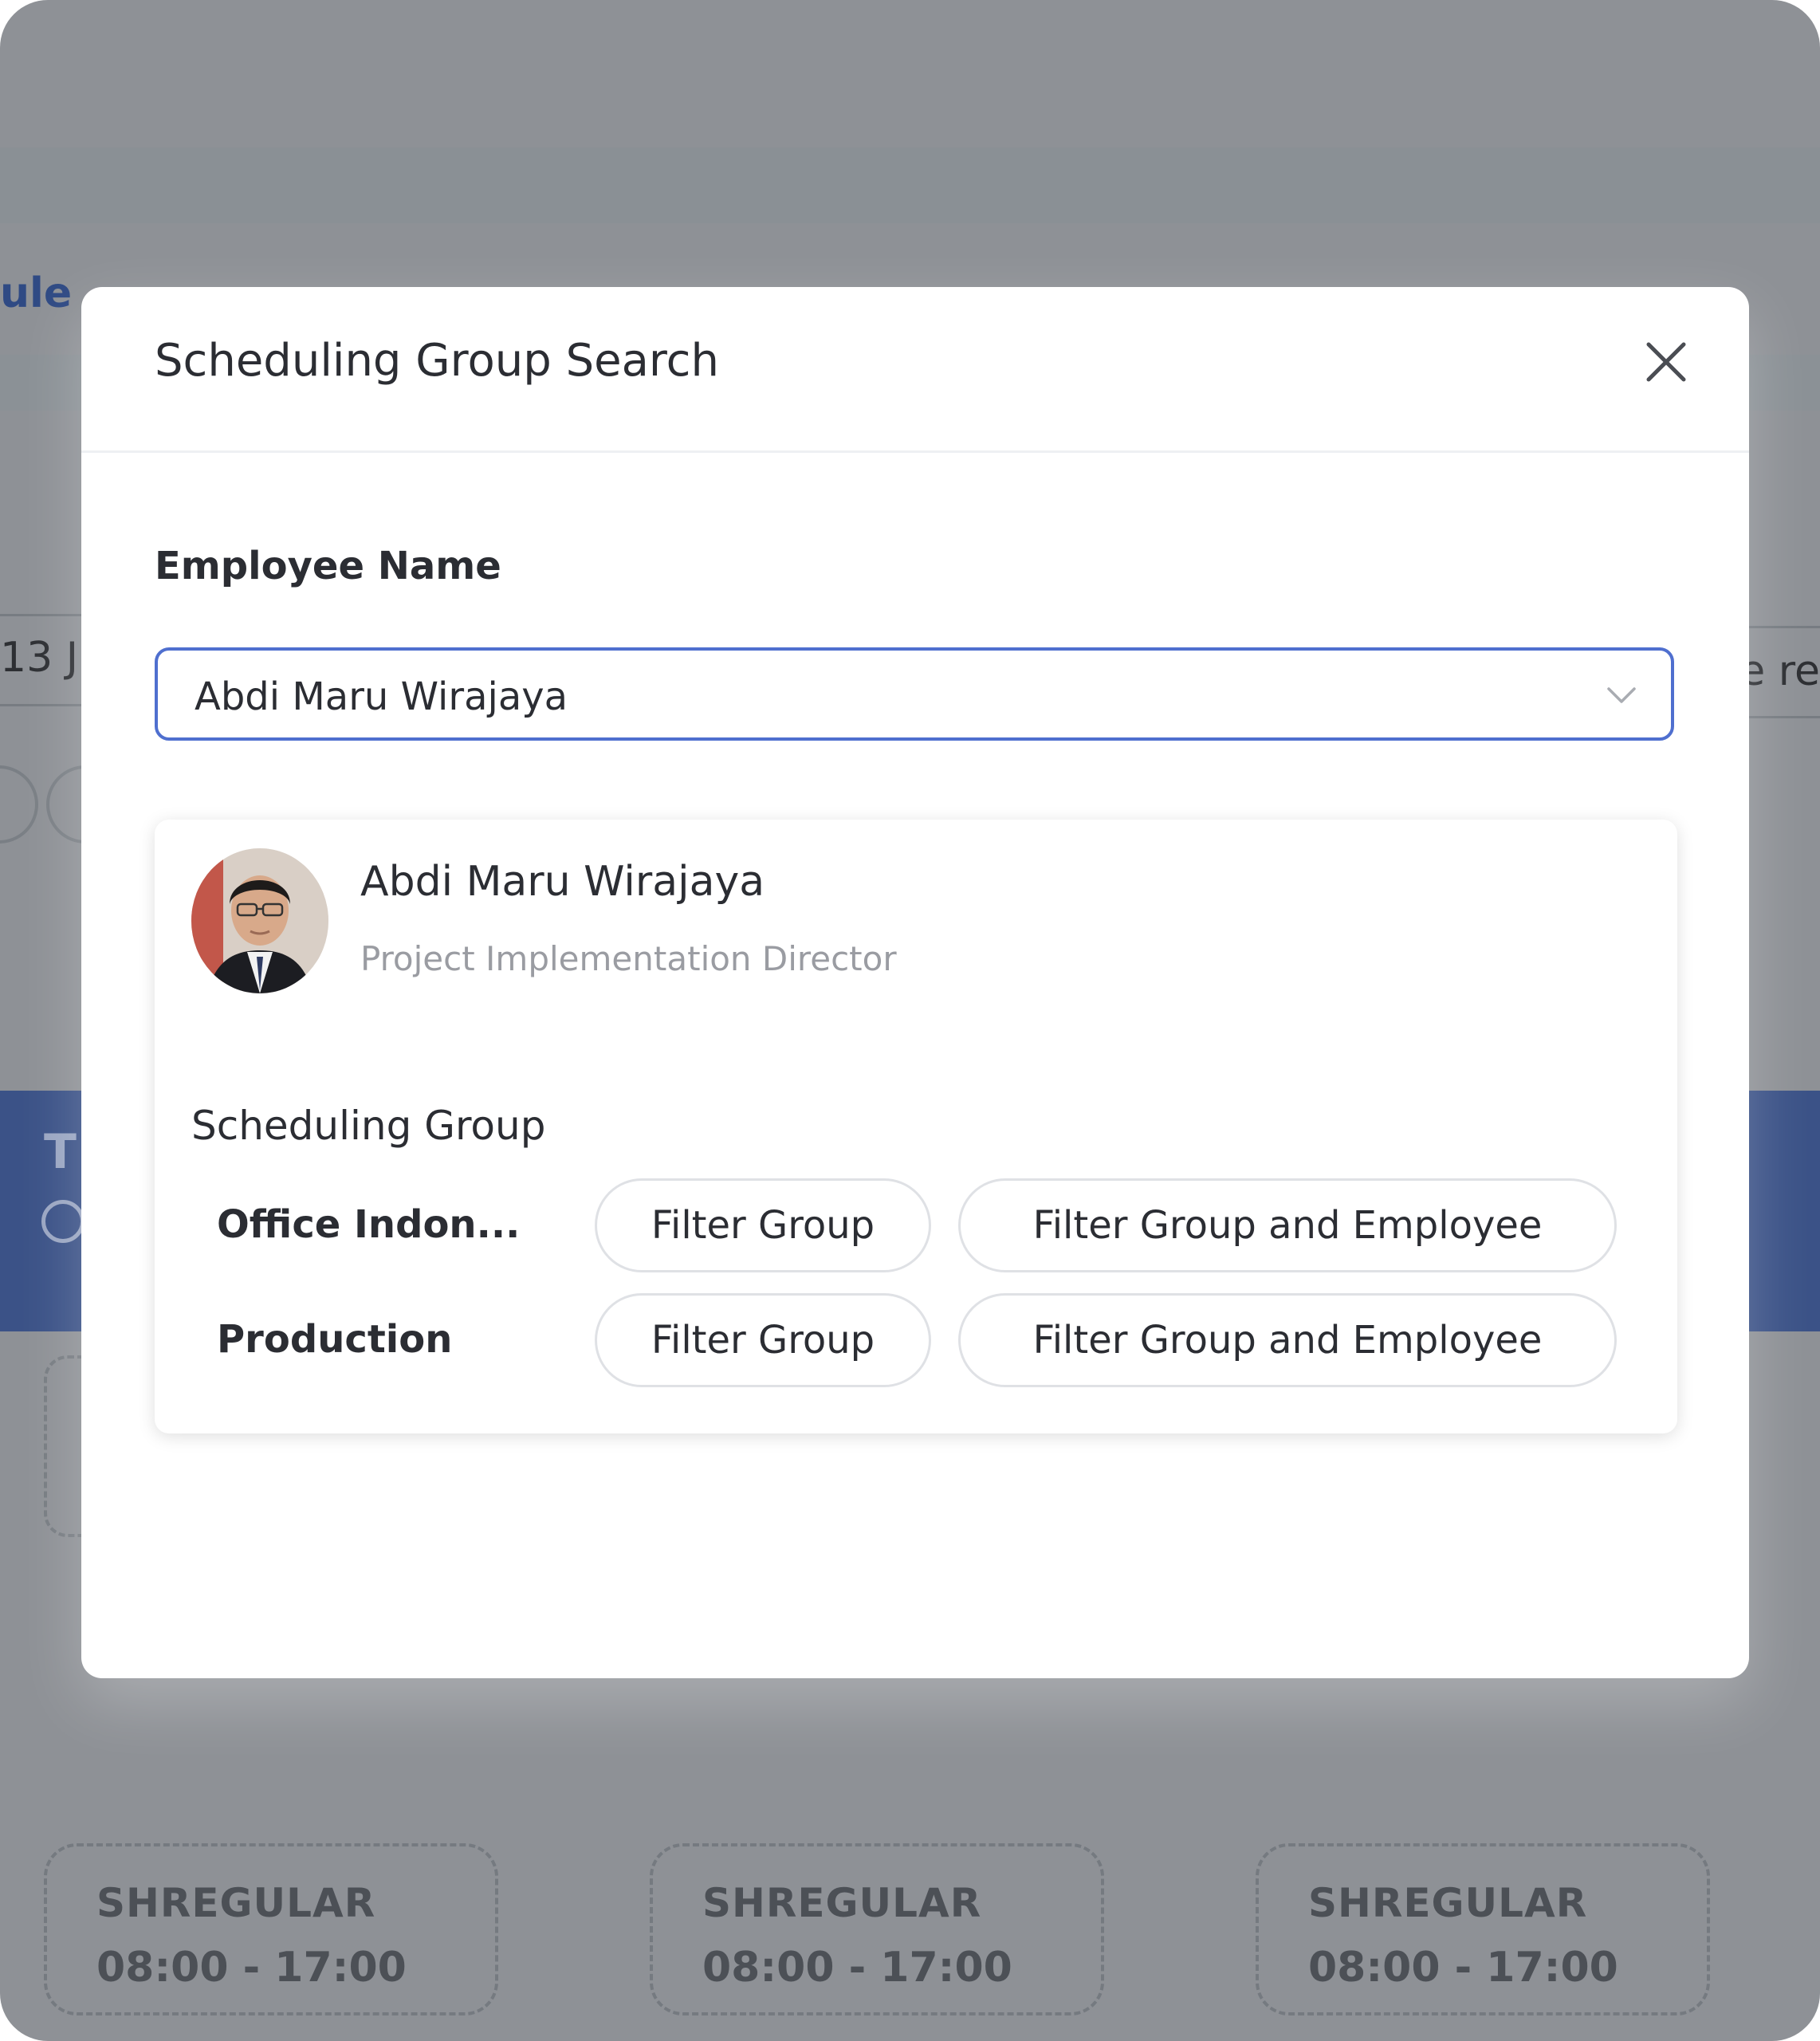 The image size is (1820, 2041). What do you see at coordinates (914, 694) in the screenshot?
I see `employee-name-select: Abdi Maru Wirajaya` at bounding box center [914, 694].